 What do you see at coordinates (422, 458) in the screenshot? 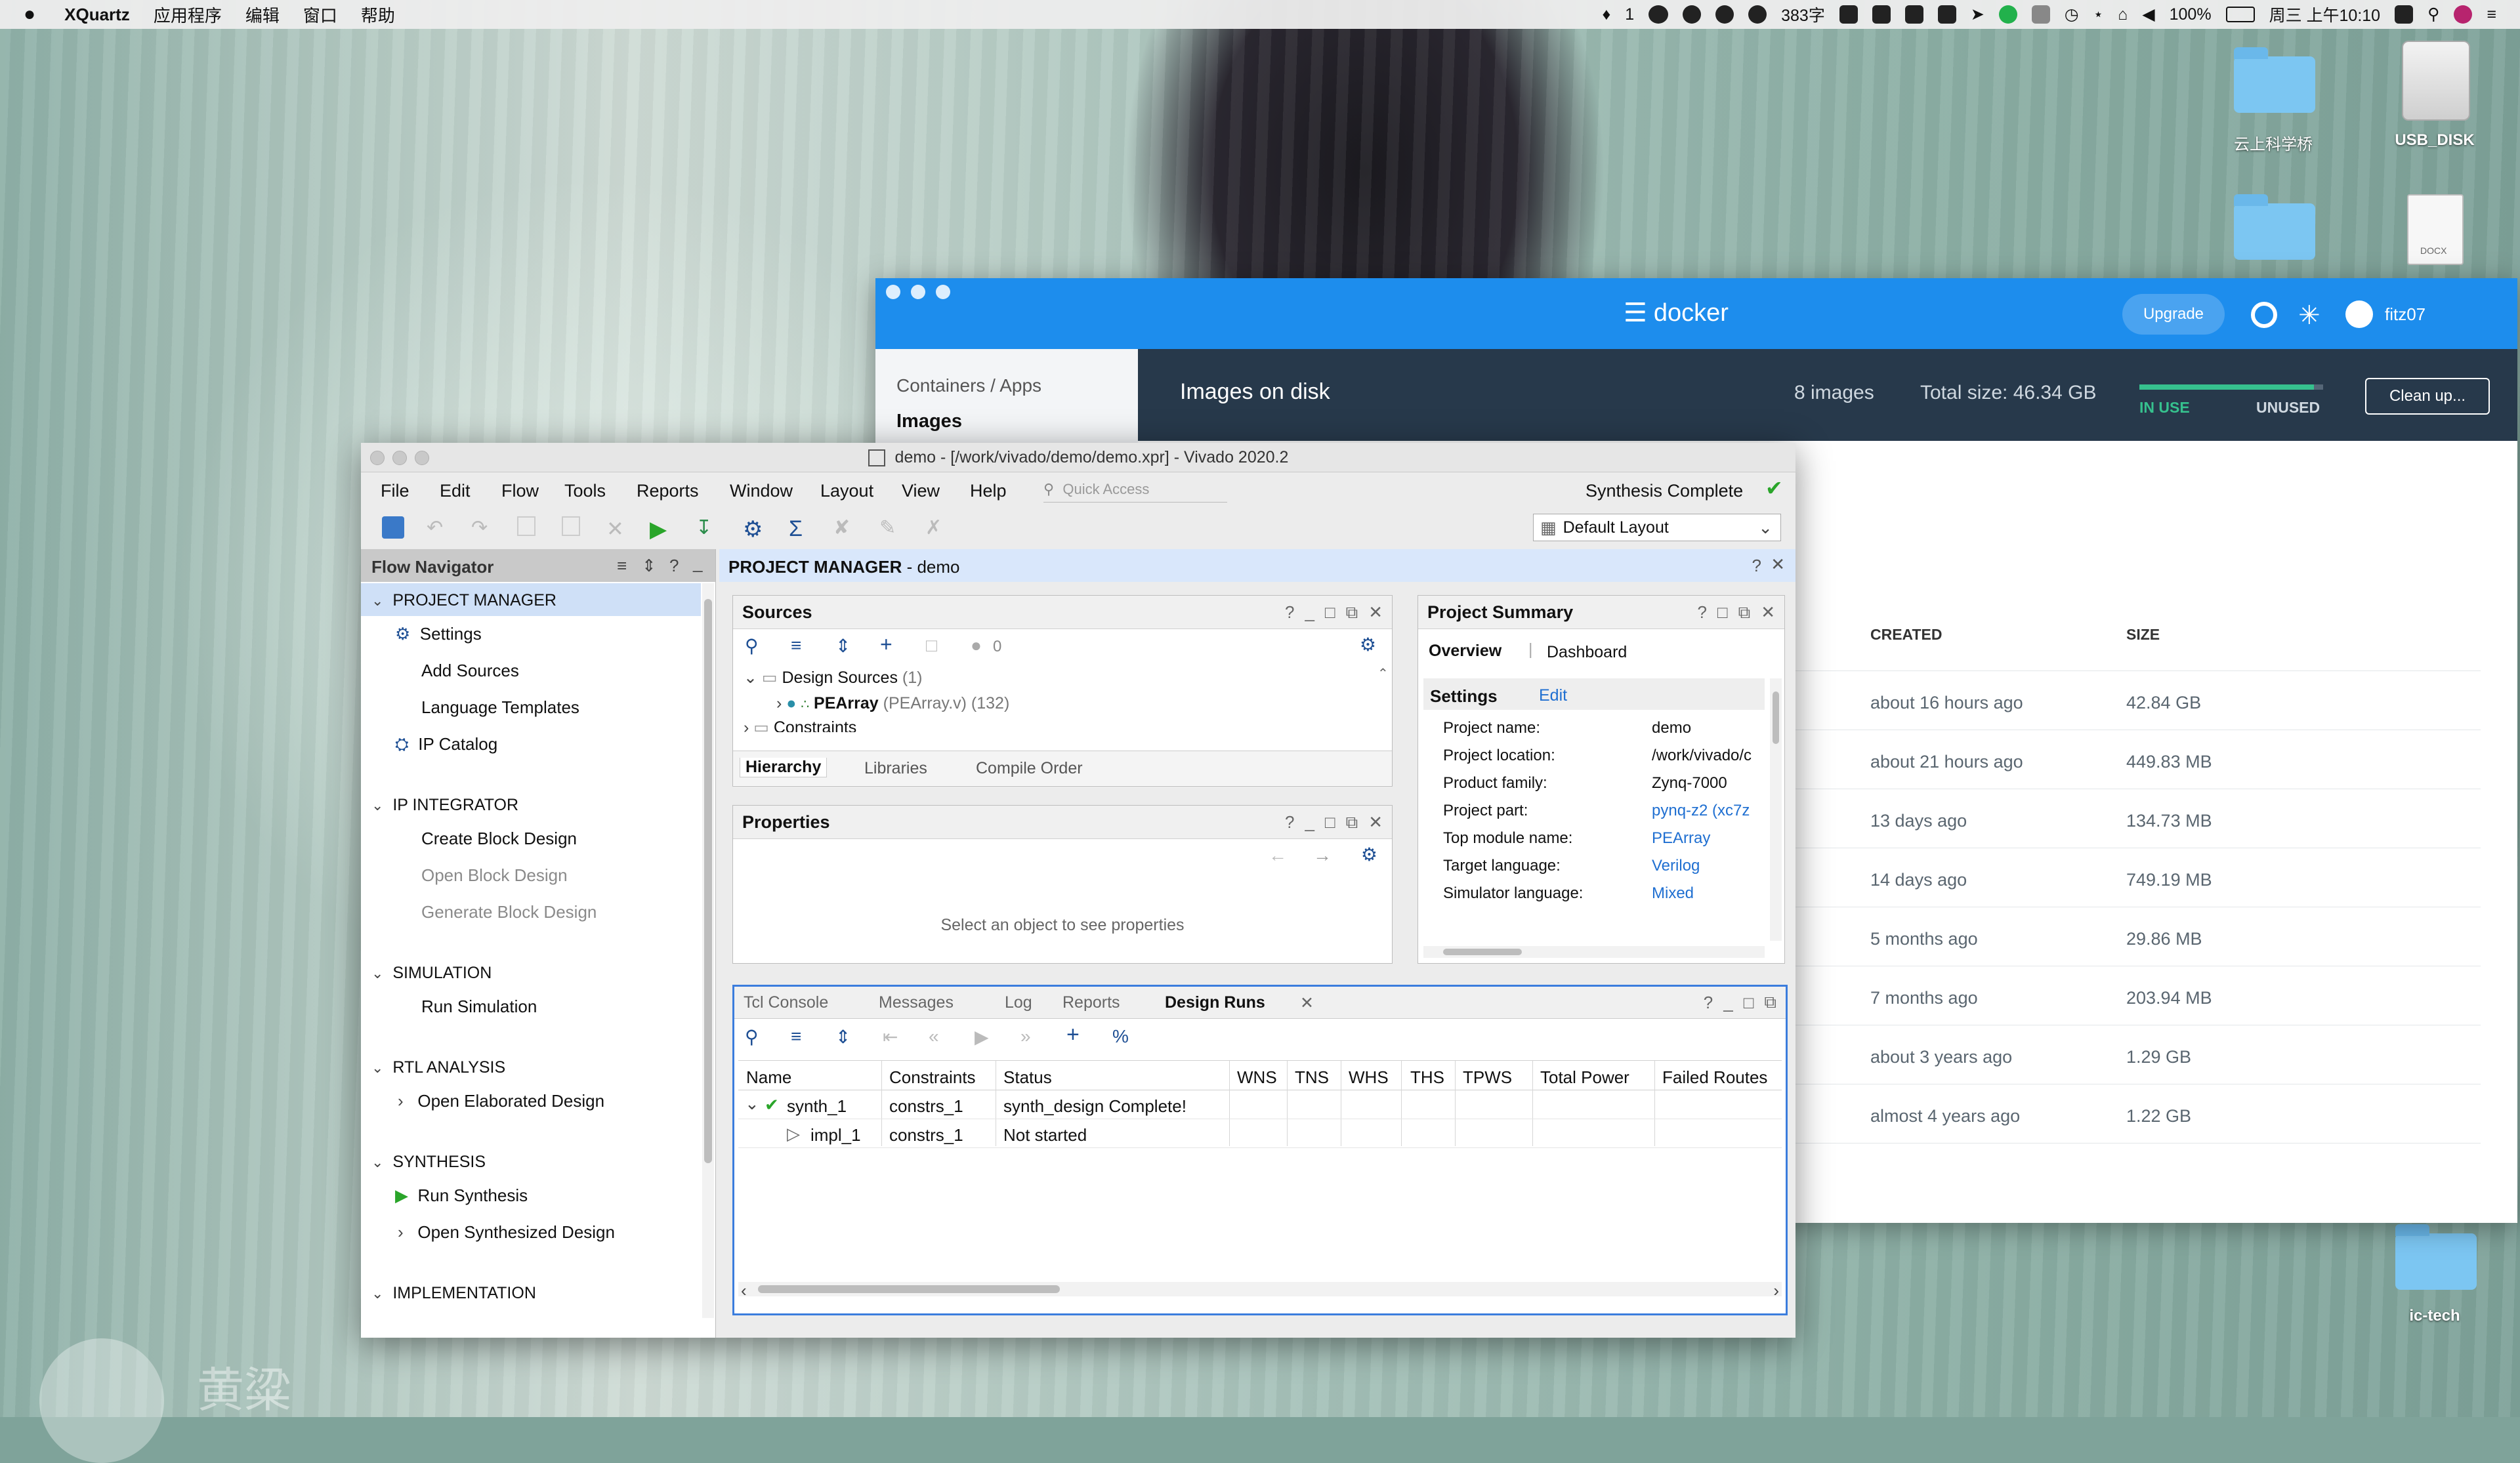
I see `maximize-icon` at bounding box center [422, 458].